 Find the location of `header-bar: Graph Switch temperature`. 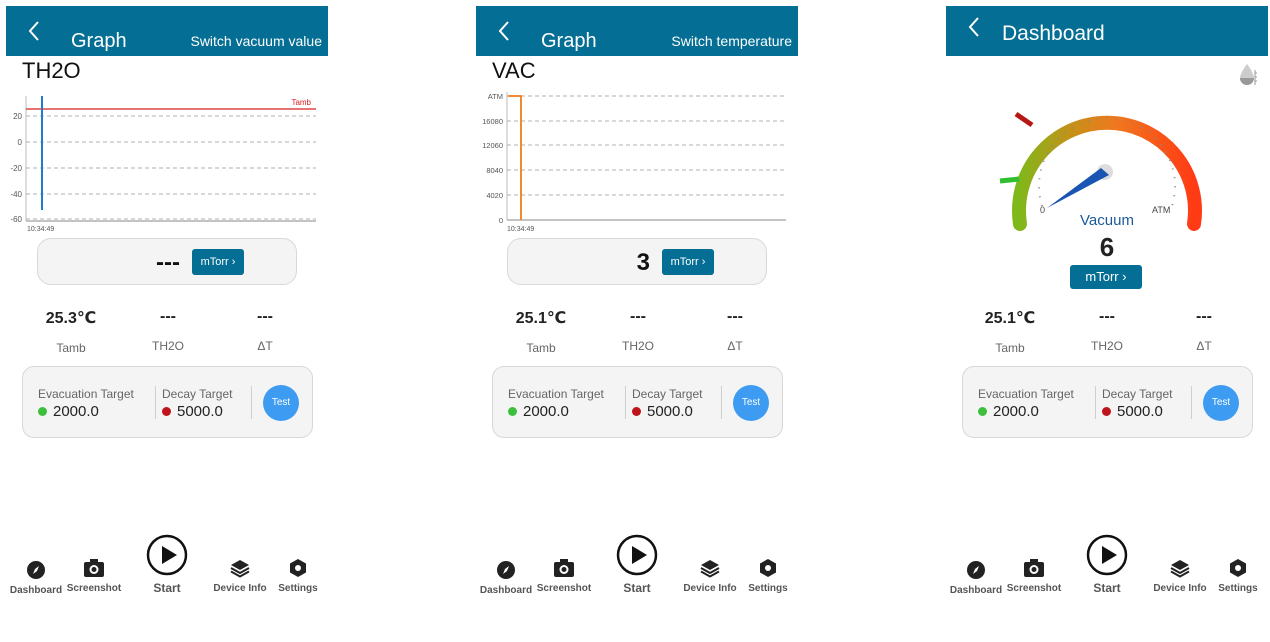

header-bar: Graph Switch temperature is located at coordinates (637, 31).